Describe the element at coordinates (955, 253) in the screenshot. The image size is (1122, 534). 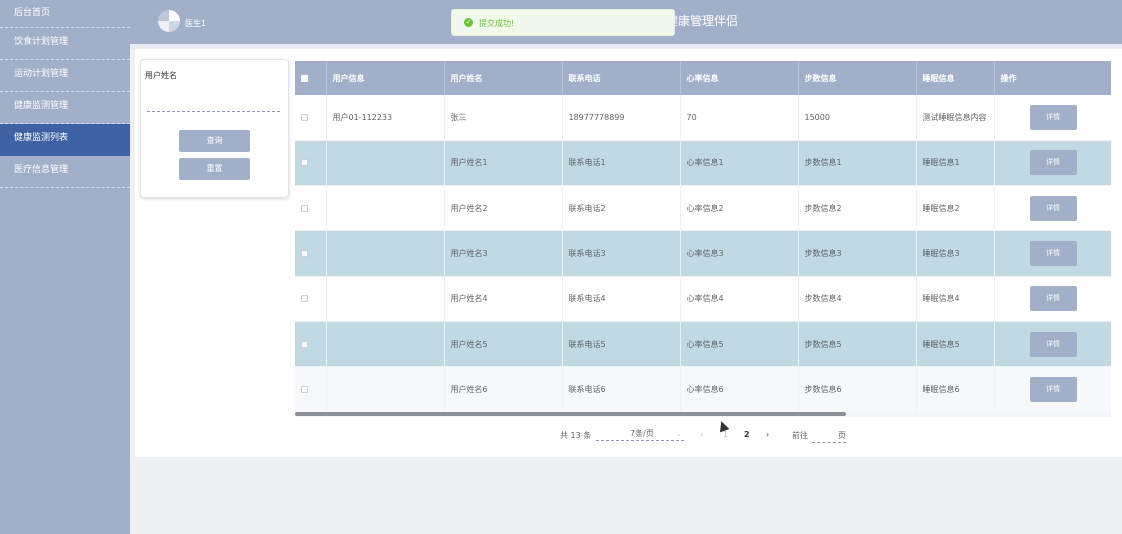
I see `cell-sleep: 睡眠信息3` at that location.